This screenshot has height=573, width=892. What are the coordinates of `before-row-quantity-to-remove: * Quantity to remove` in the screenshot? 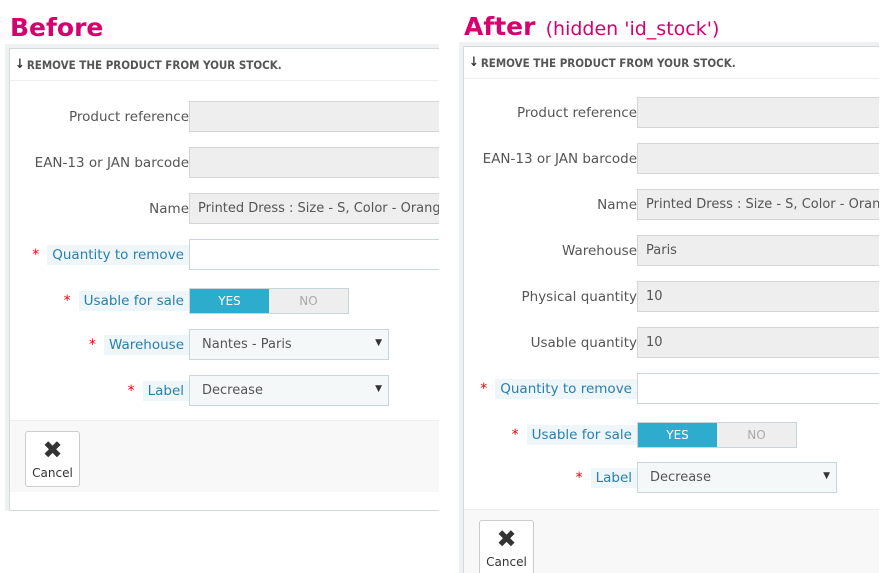 It's located at (224, 255).